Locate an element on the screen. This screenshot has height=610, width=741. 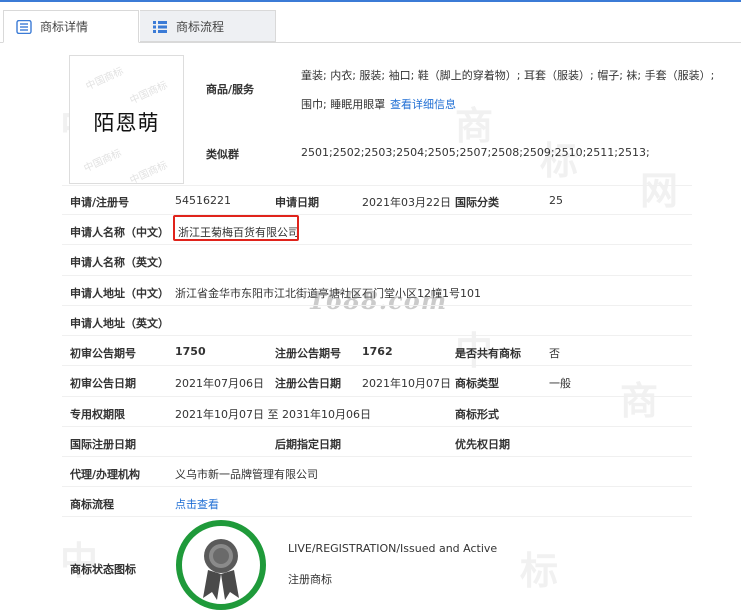
prelim-no-label: 初审公告期号 is located at coordinates (103, 353).